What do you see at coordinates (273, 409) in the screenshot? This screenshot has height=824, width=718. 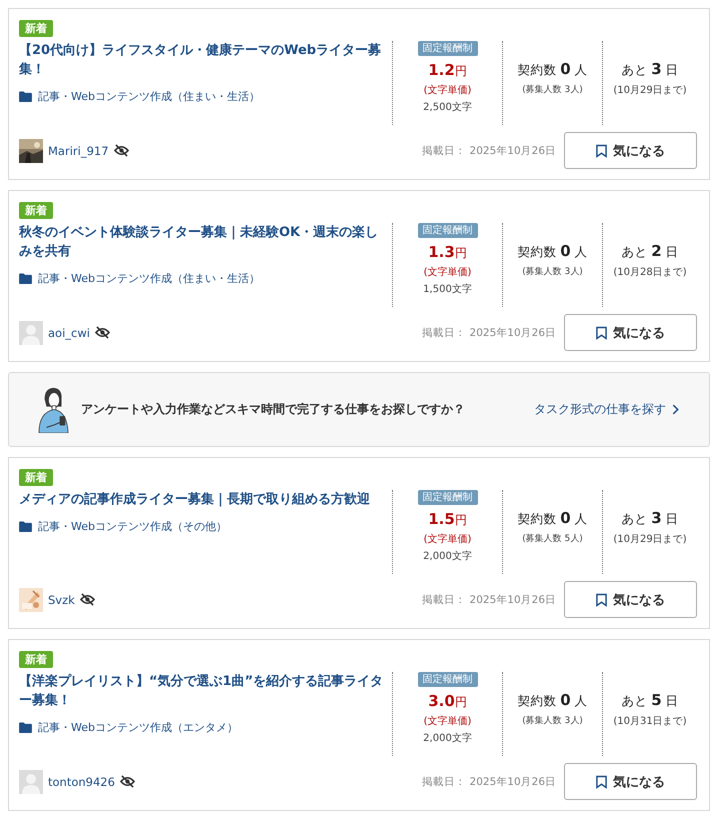 I see `banner-text: アンケートや入力作業などスキマ時間で完了する仕事をお探しですか？` at bounding box center [273, 409].